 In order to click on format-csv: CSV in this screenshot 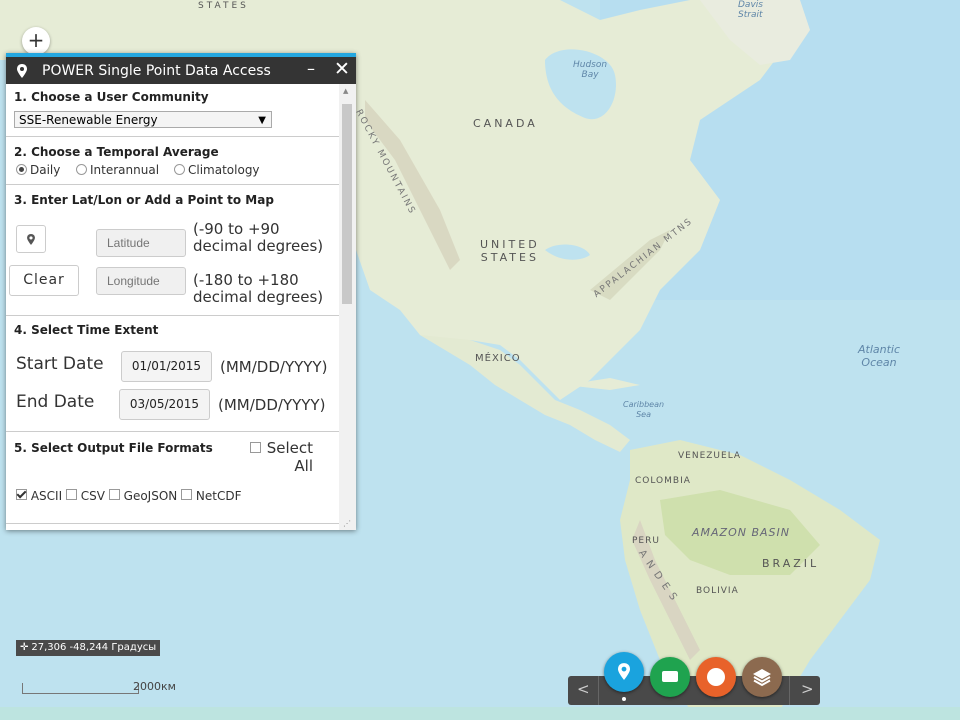, I will do `click(85, 496)`.